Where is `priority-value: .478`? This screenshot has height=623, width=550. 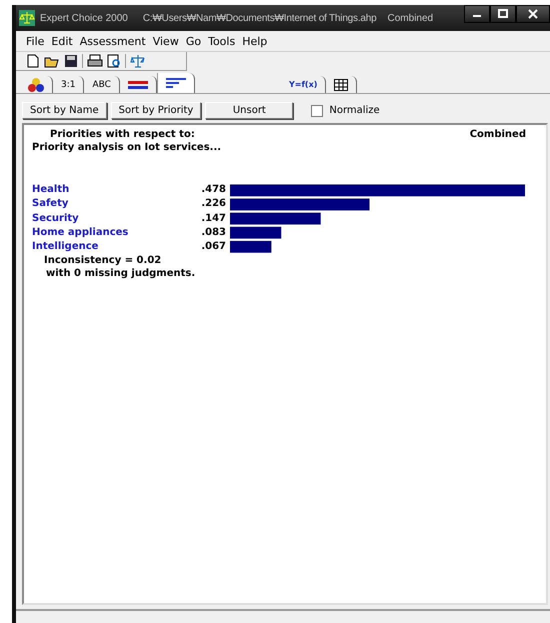 priority-value: .478 is located at coordinates (213, 190).